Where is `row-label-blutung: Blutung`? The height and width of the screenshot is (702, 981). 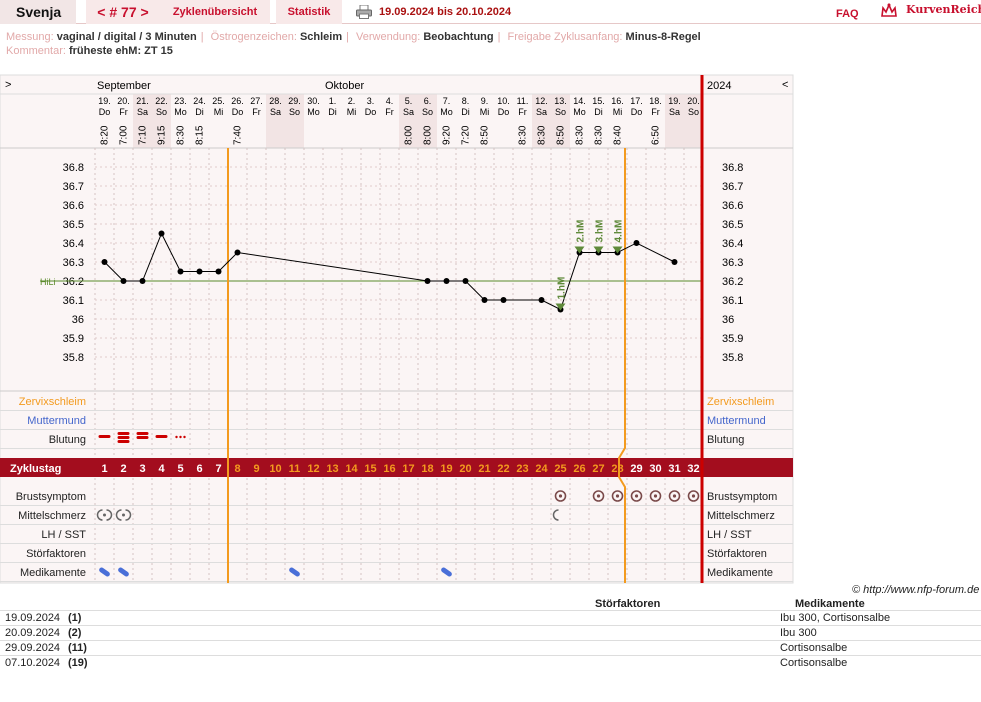 row-label-blutung: Blutung is located at coordinates (67, 440).